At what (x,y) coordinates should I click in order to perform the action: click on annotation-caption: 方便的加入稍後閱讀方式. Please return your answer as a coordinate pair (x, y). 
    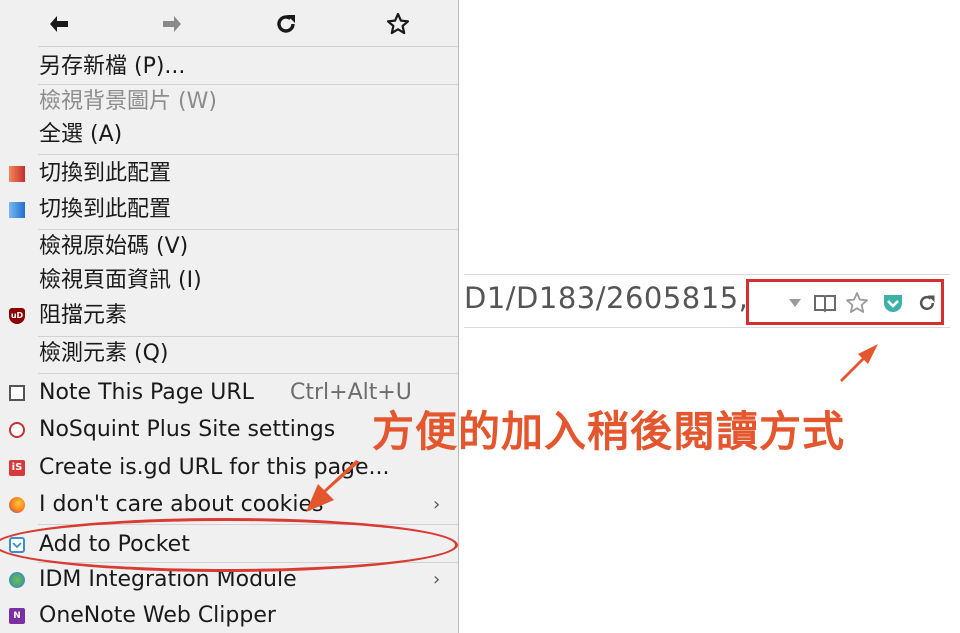
    Looking at the image, I should click on (609, 431).